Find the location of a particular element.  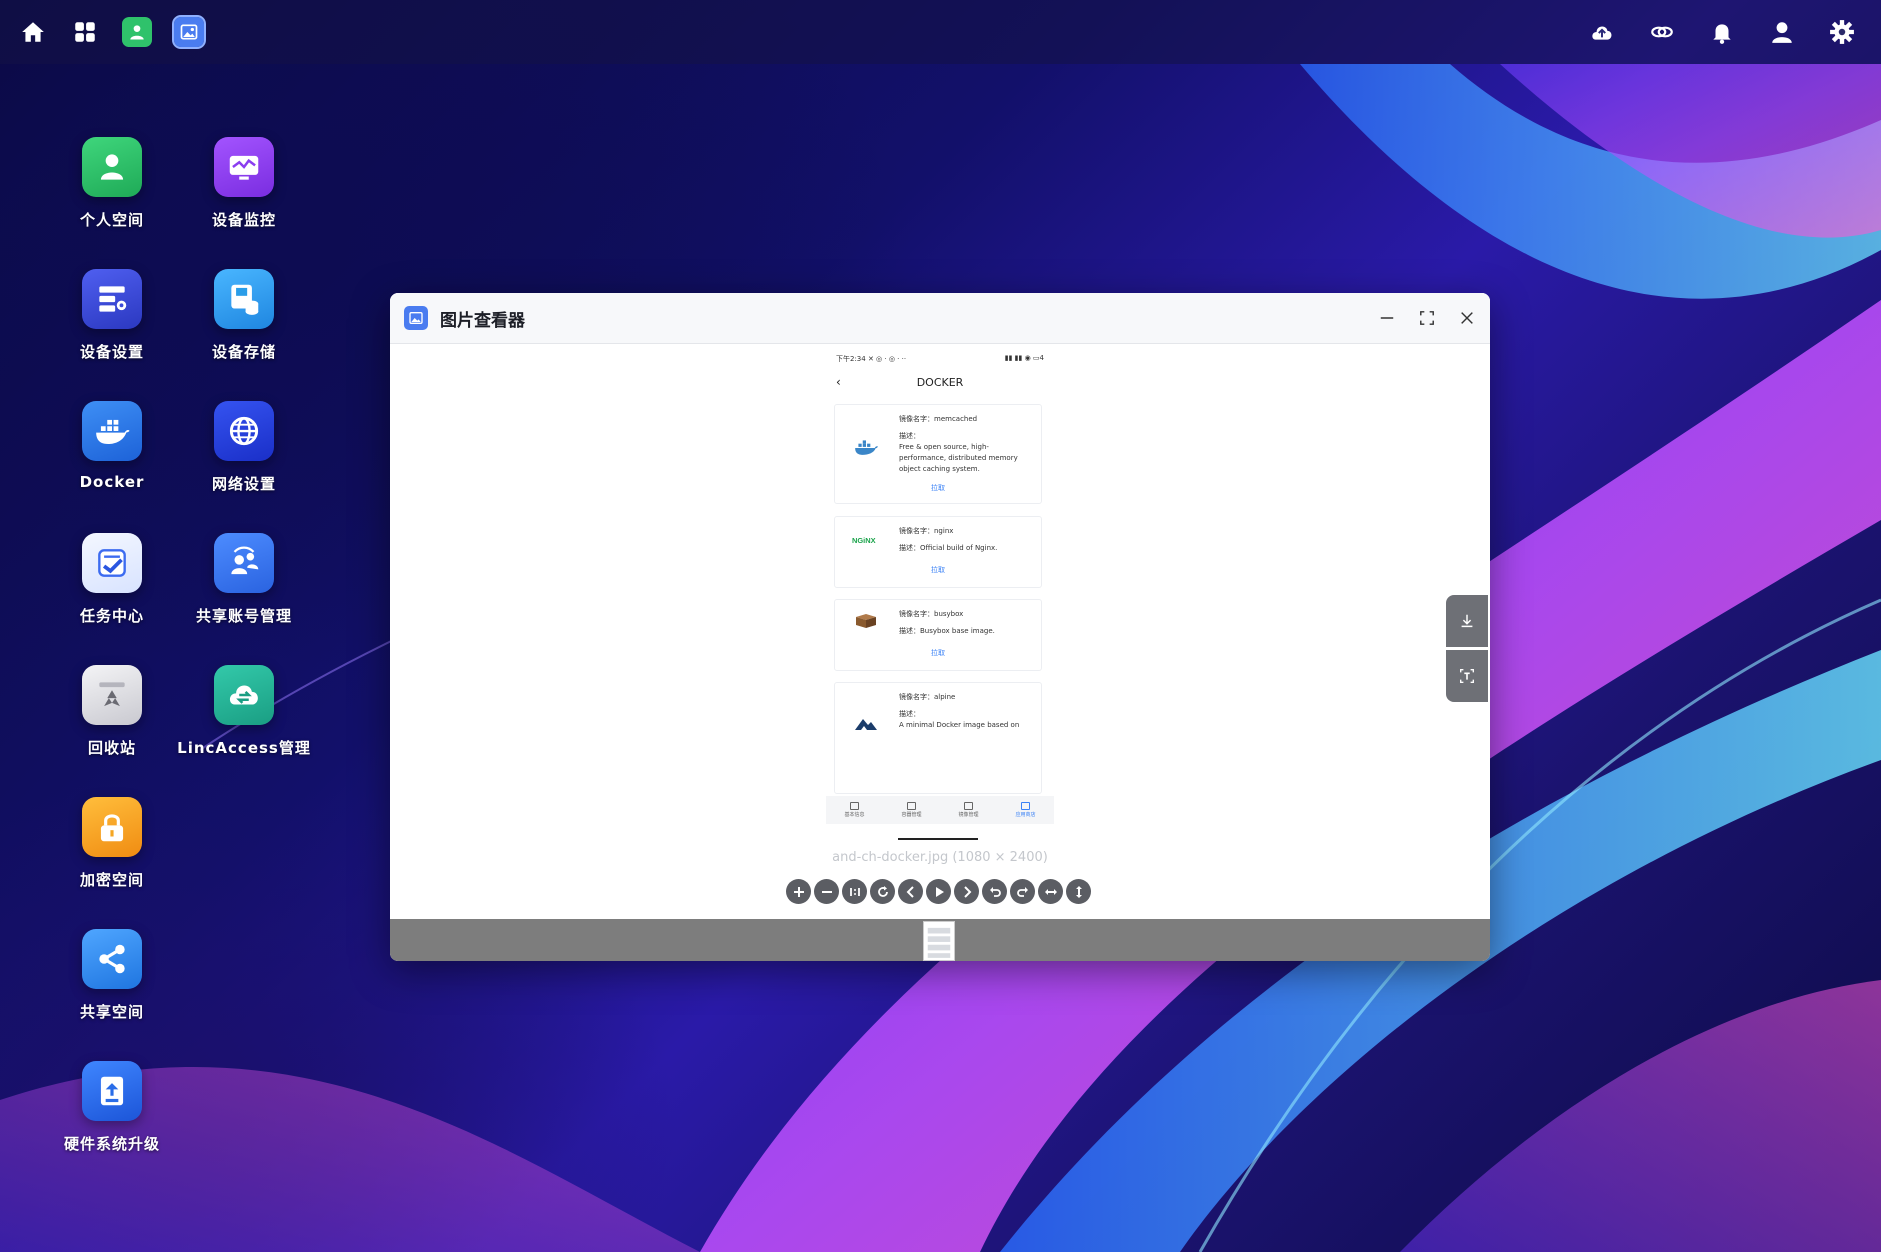

desktop-icon-encrypted-space: 加密空间 is located at coordinates (112, 843).